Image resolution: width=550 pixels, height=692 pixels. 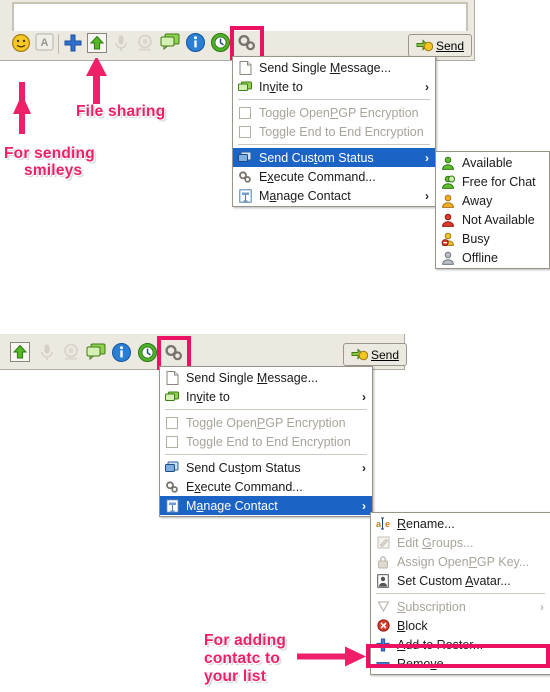 I want to click on menu-item-toggle-openpgp-encryption: Toggle OpenPGP Encryption, so click(x=334, y=112).